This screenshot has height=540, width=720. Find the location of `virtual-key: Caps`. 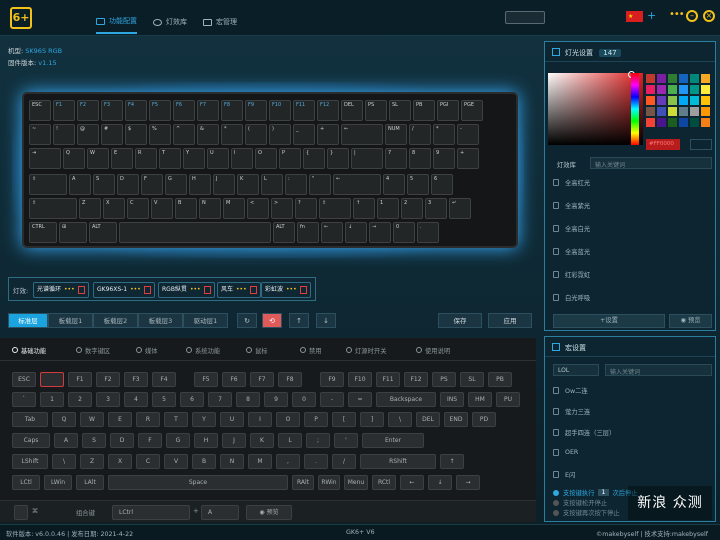

virtual-key: Caps is located at coordinates (31, 440).